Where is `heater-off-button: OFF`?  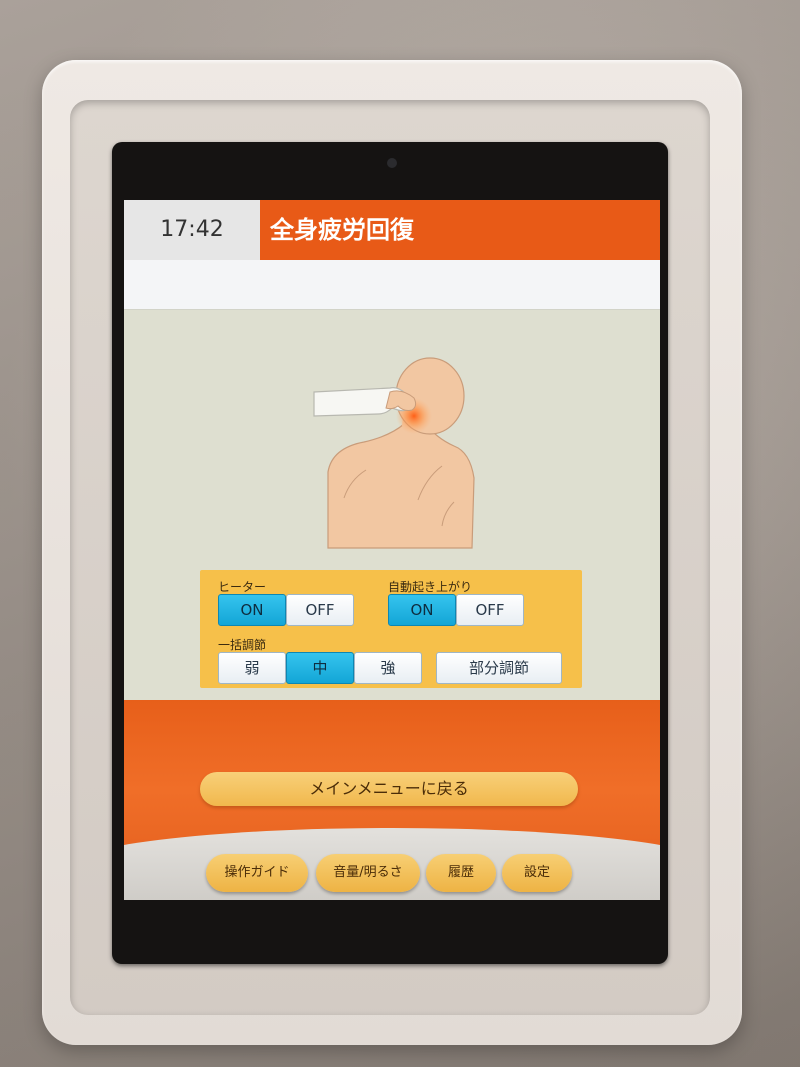
heater-off-button: OFF is located at coordinates (320, 610).